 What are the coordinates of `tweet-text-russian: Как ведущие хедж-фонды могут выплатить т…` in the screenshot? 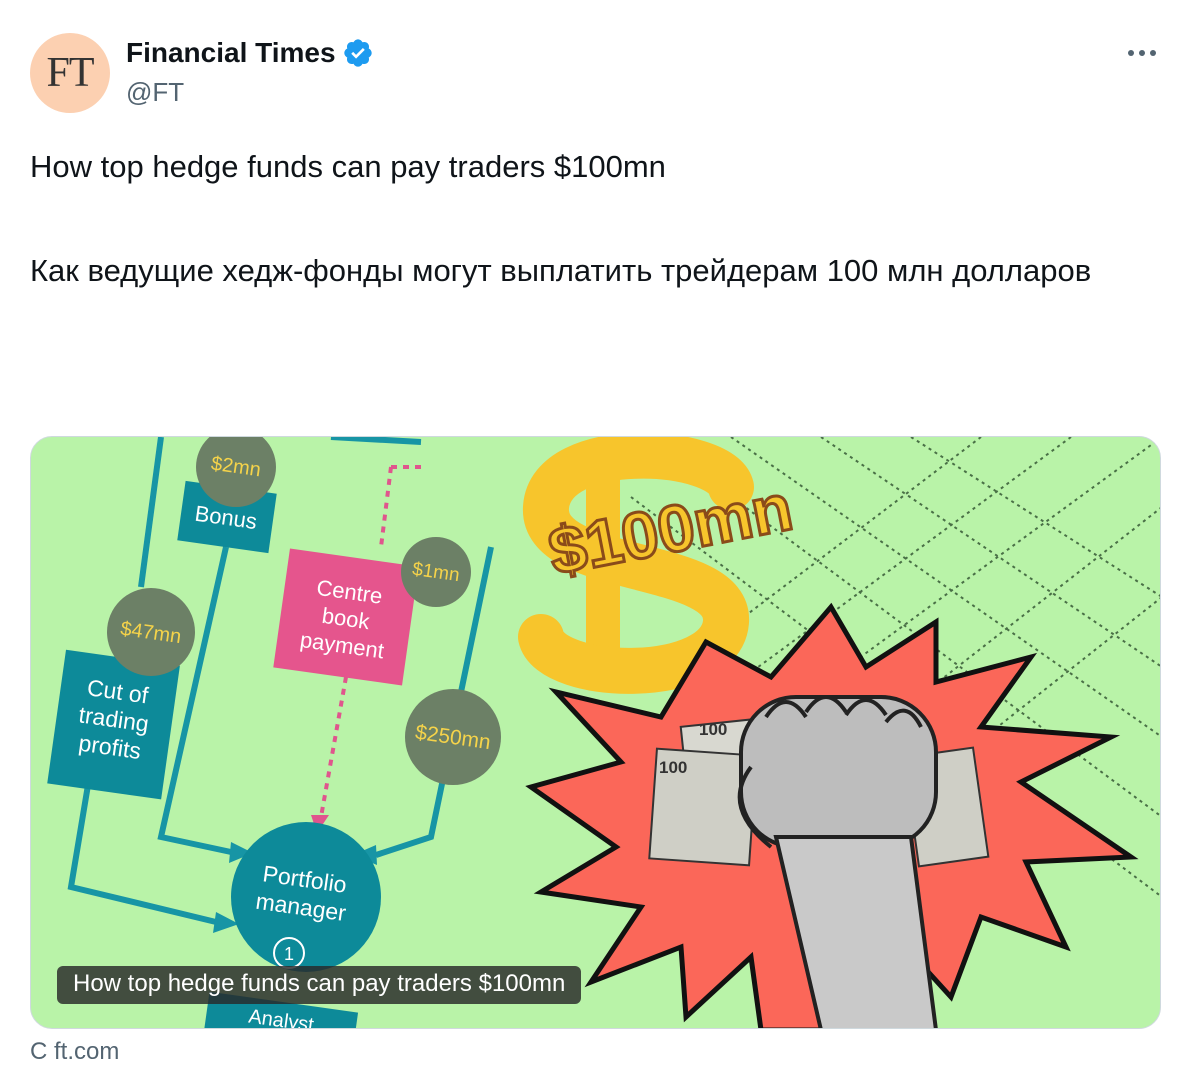 It's located at (561, 270).